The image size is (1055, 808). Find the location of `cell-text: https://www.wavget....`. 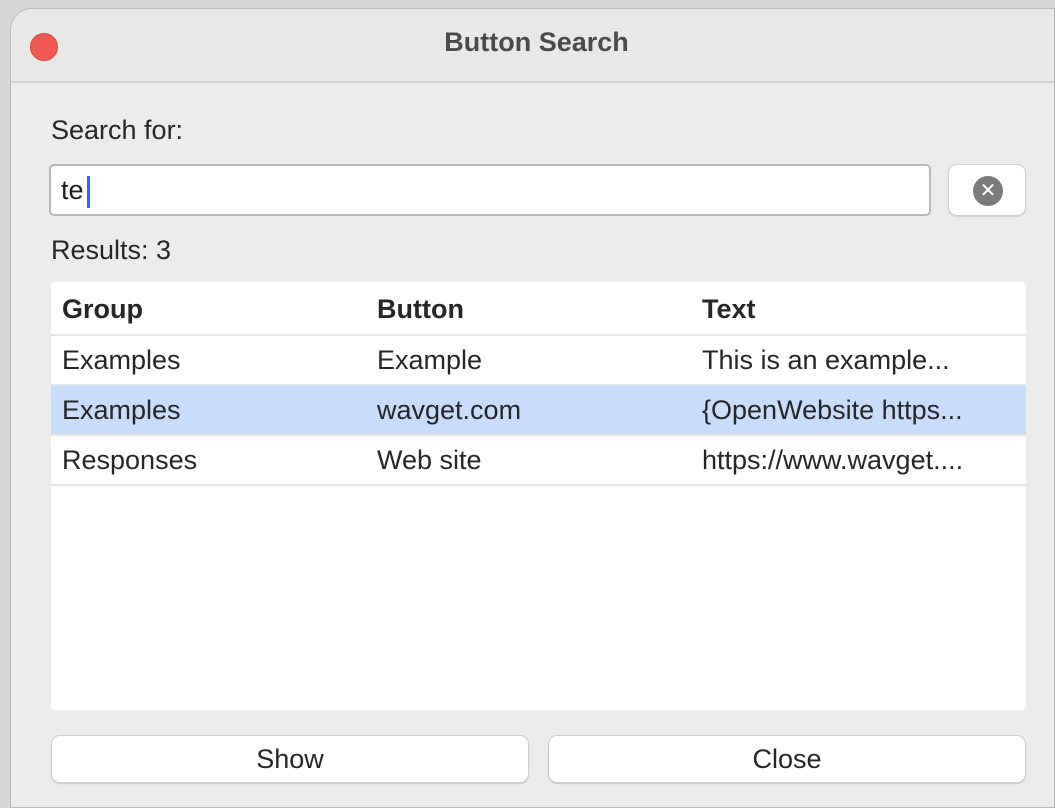

cell-text: https://www.wavget.... is located at coordinates (833, 460).